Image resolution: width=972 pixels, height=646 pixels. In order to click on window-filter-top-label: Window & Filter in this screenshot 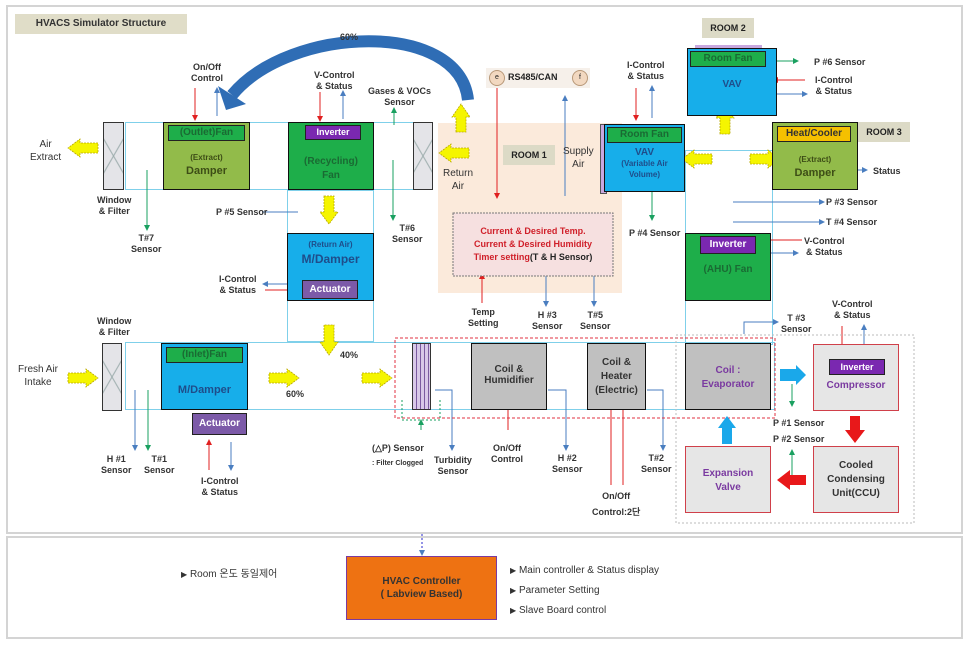, I will do `click(114, 205)`.